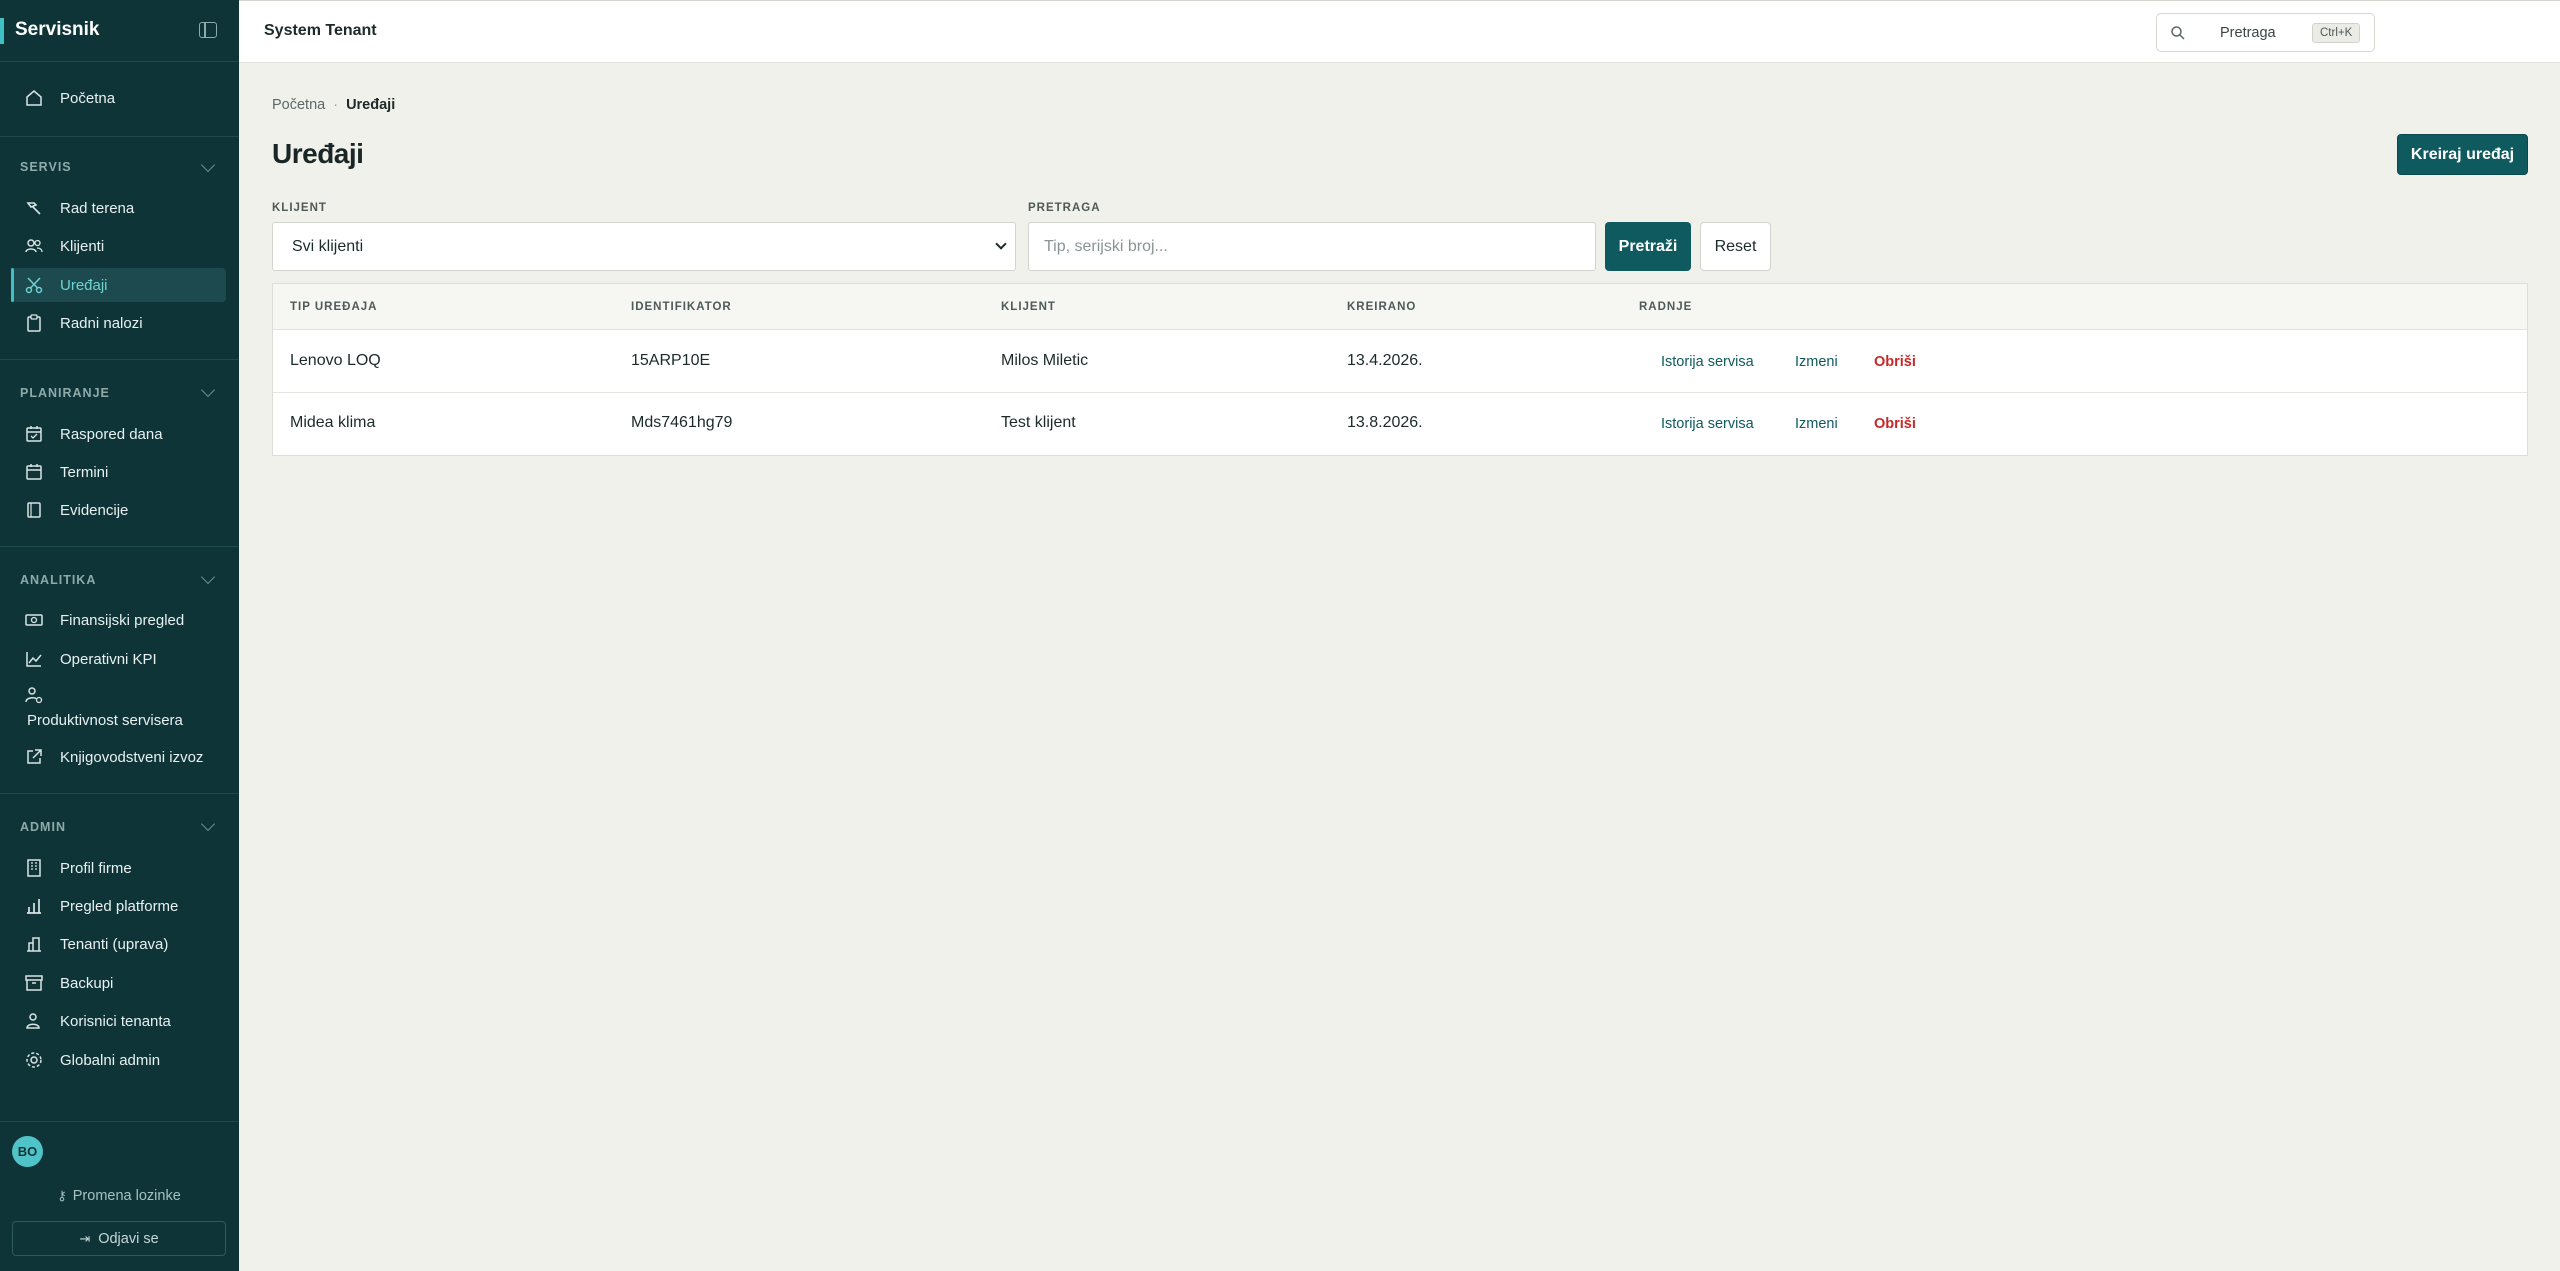 This screenshot has height=1271, width=2560. I want to click on sidebar-item-evidencije: Evidencije, so click(119, 510).